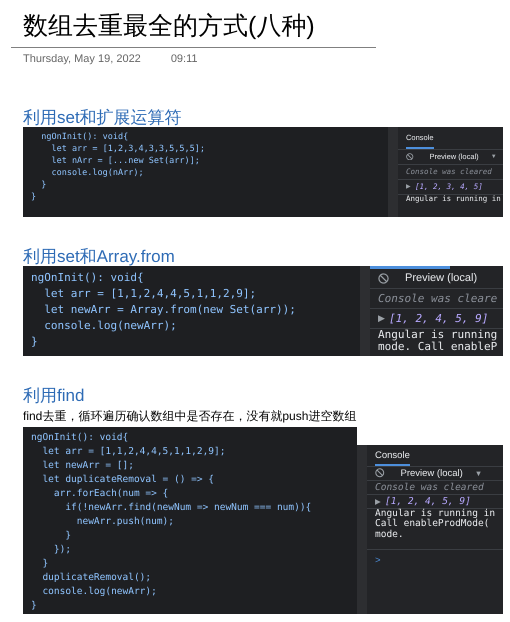 The width and height of the screenshot is (510, 622). I want to click on code-line: arr.forEach(num => {, so click(111, 493).